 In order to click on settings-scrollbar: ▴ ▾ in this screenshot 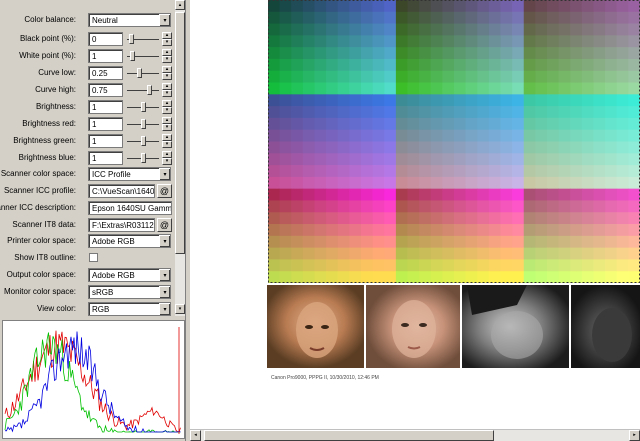, I will do `click(180, 158)`.